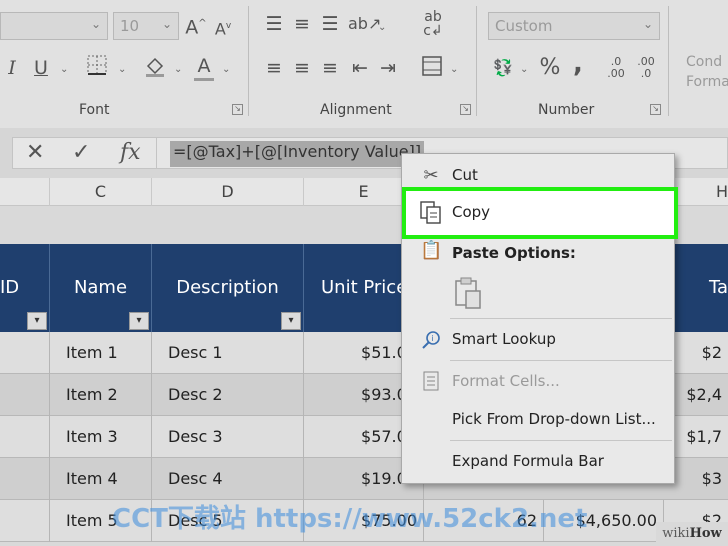  What do you see at coordinates (668, 61) in the screenshot?
I see `group-separator` at bounding box center [668, 61].